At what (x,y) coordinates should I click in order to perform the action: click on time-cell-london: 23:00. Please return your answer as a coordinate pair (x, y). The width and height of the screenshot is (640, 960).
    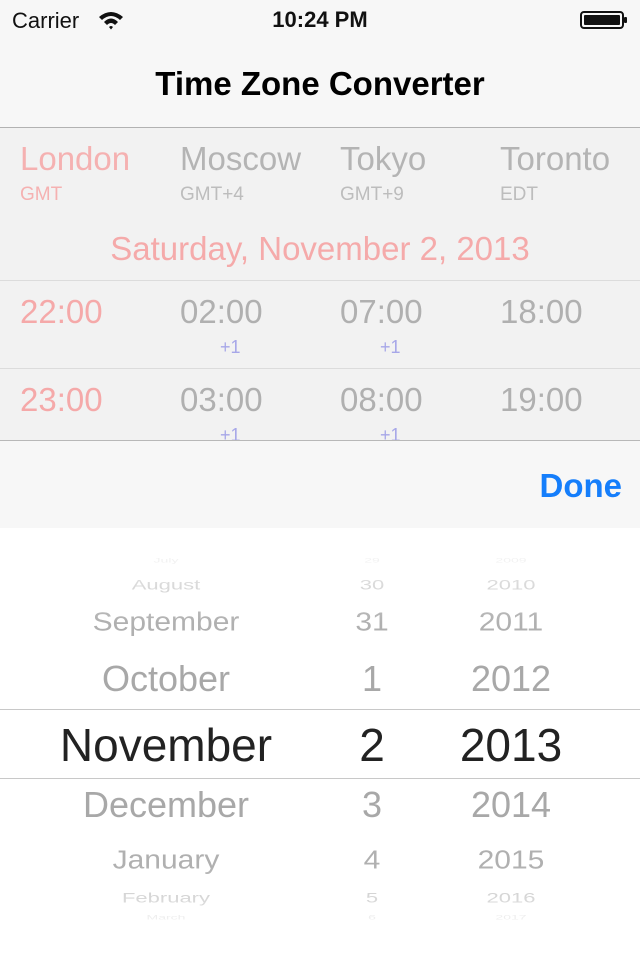
    Looking at the image, I should click on (61, 399).